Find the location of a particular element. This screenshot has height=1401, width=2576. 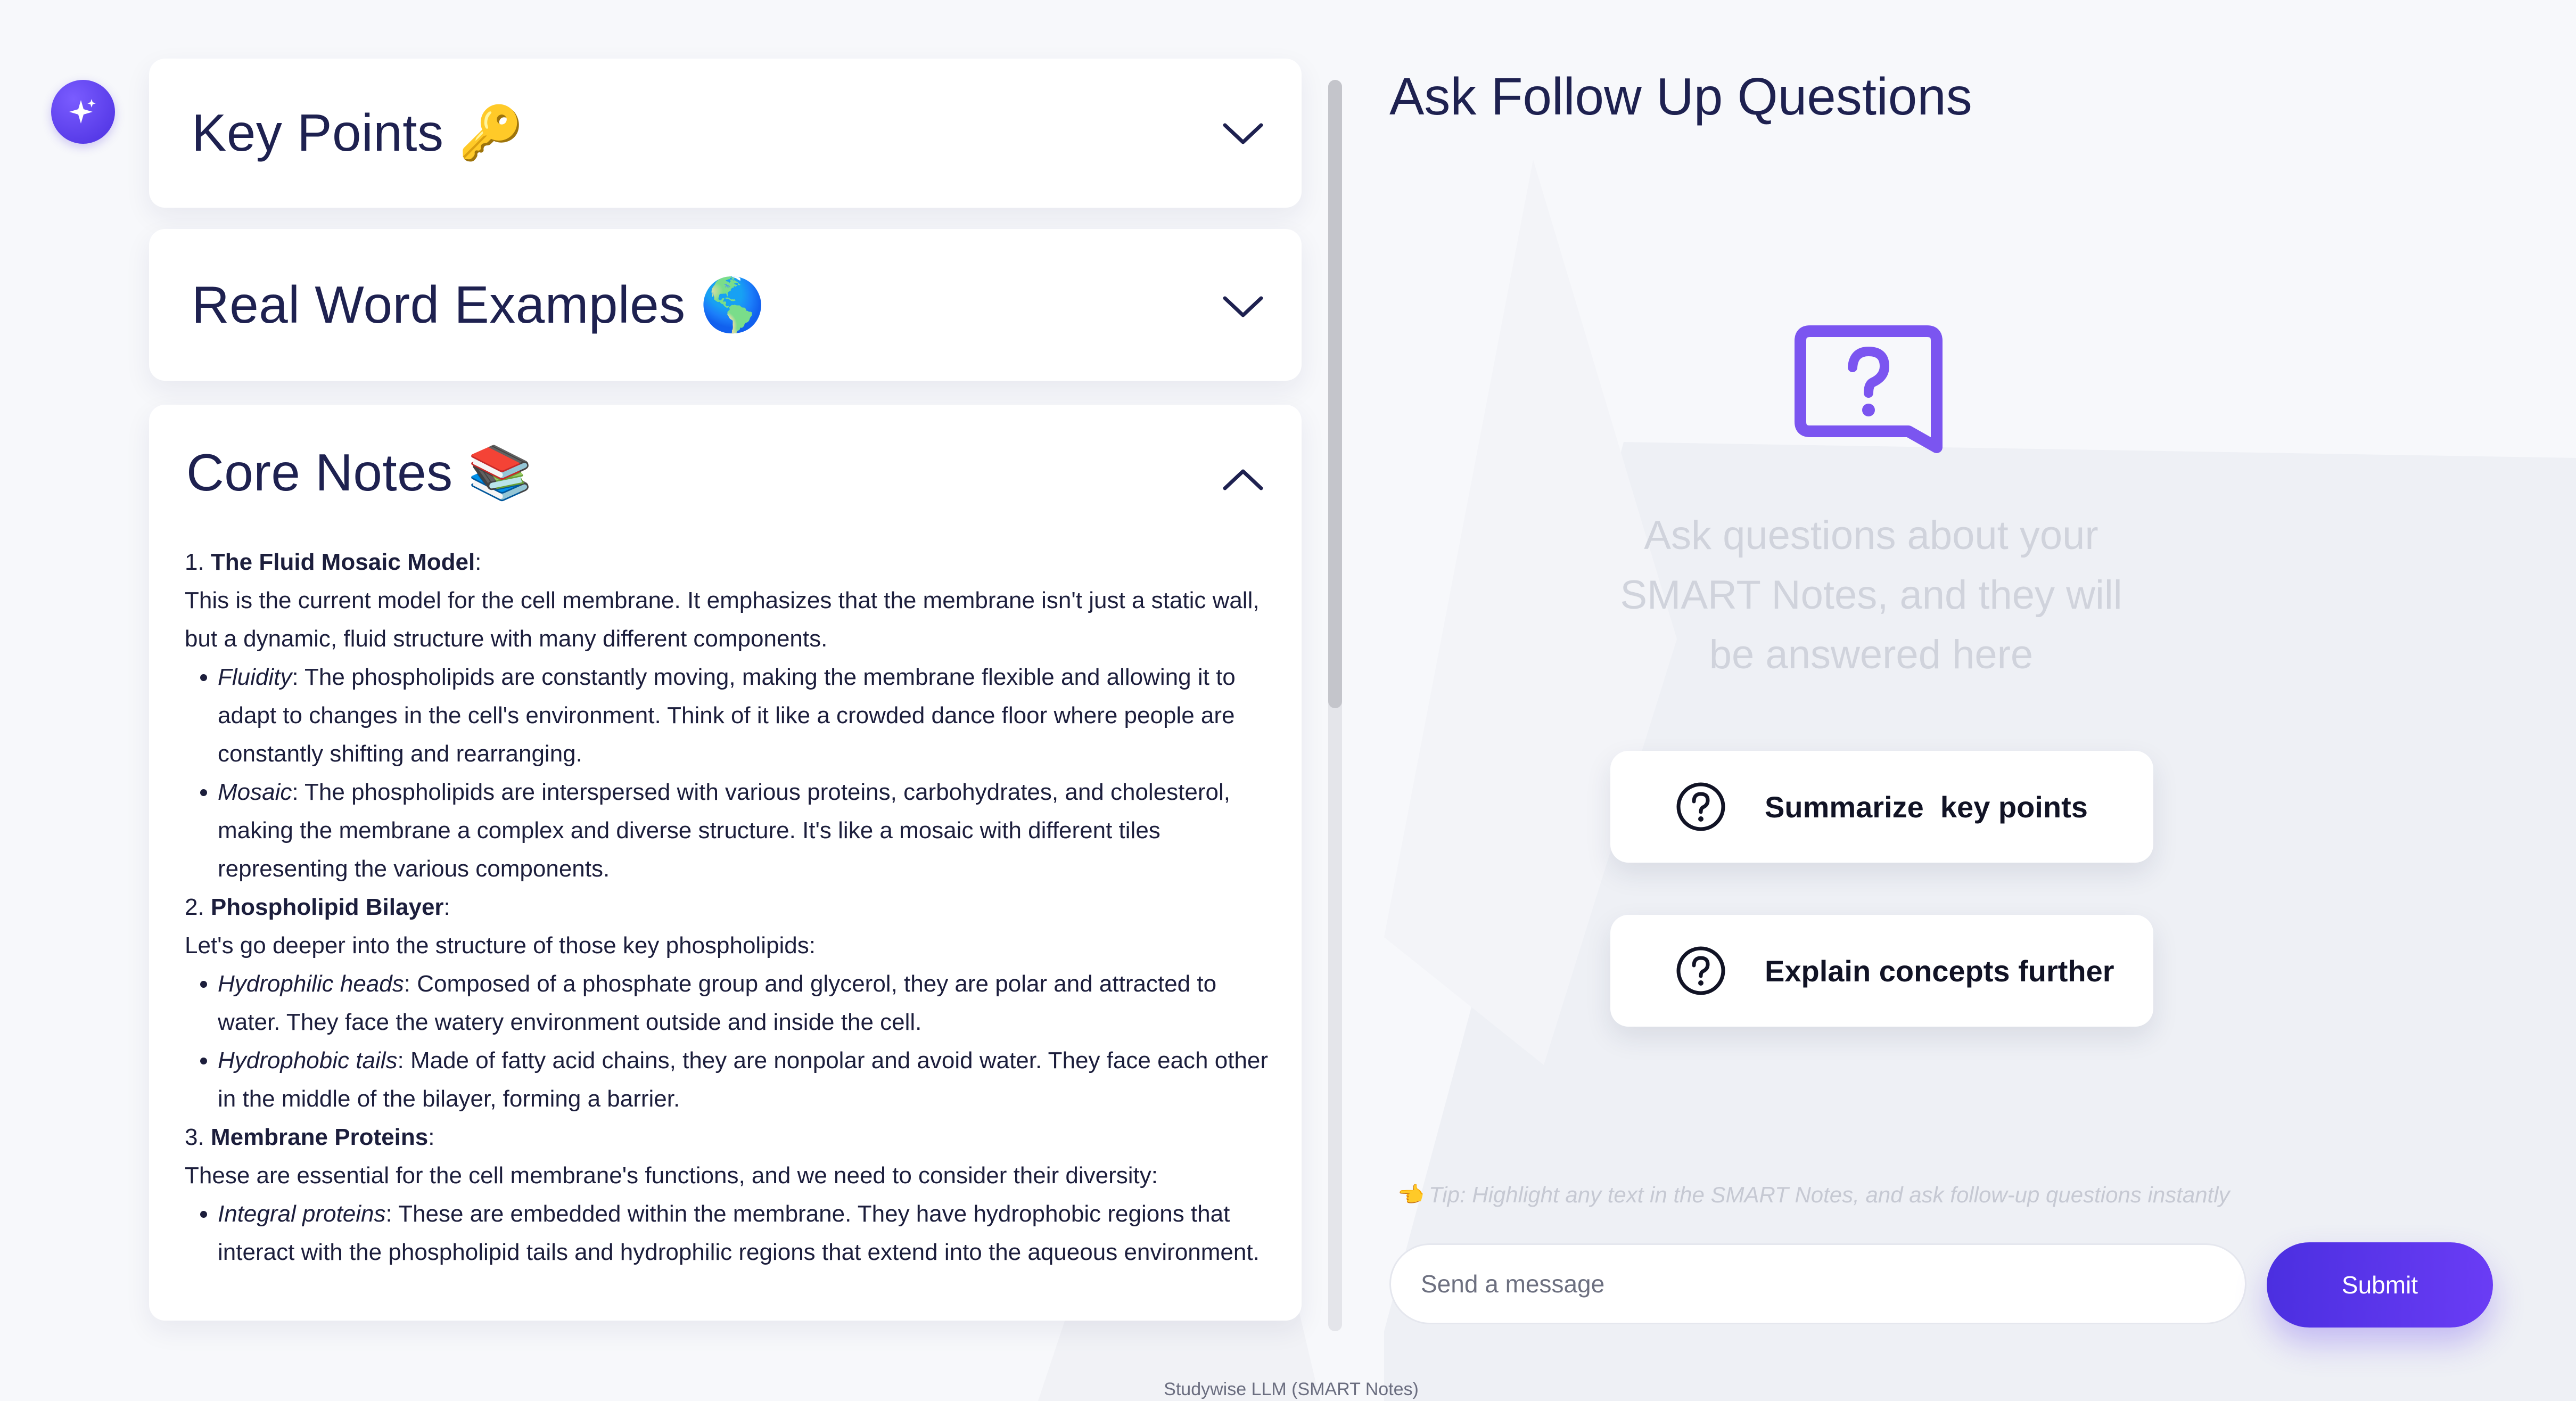

sparkle-icon is located at coordinates (82, 111).